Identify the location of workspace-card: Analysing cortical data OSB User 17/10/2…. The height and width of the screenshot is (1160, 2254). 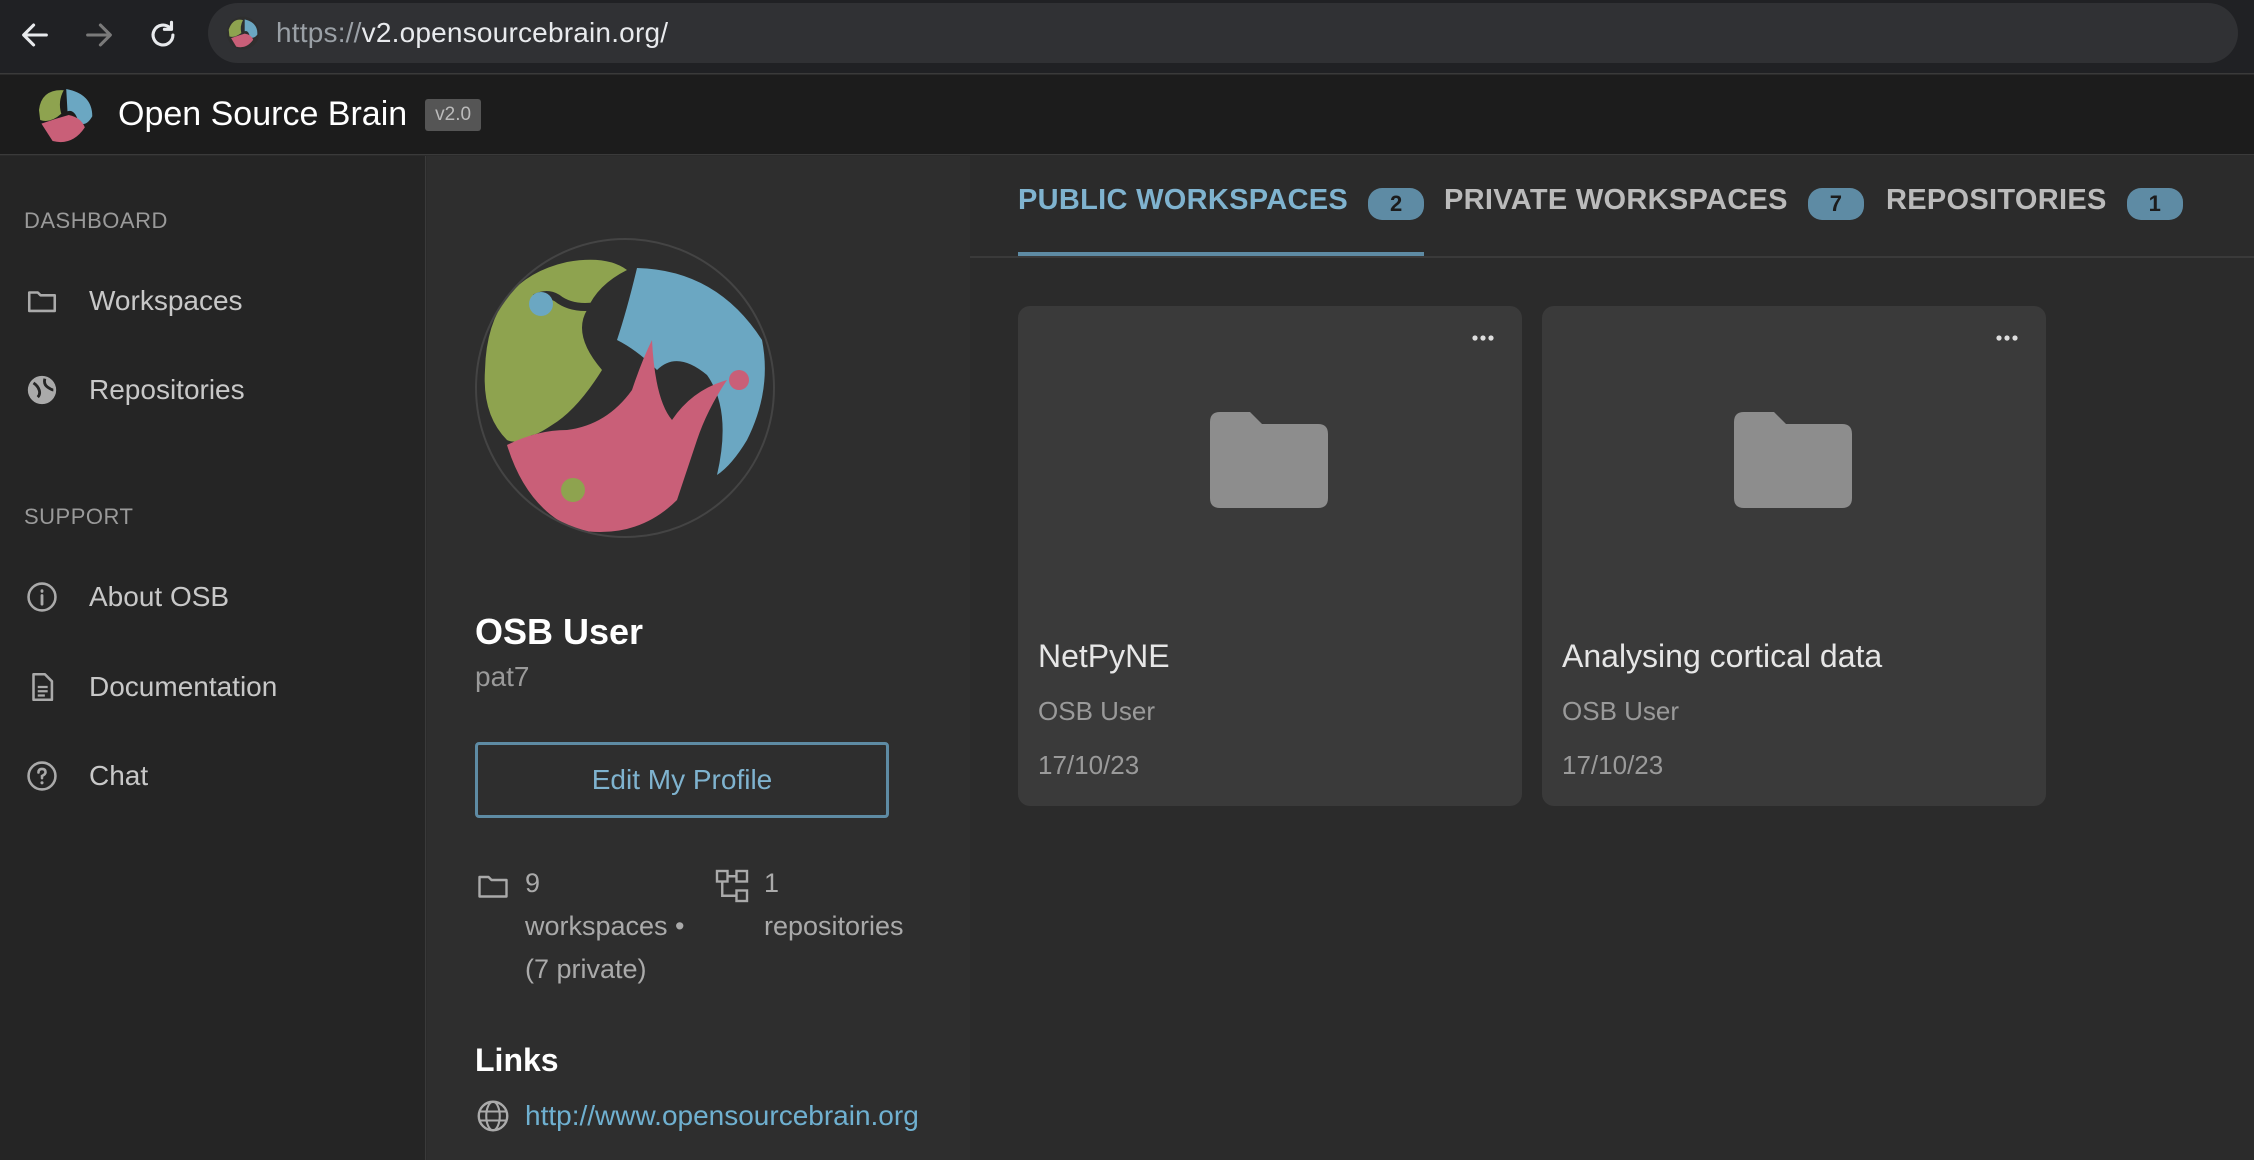
(1794, 556).